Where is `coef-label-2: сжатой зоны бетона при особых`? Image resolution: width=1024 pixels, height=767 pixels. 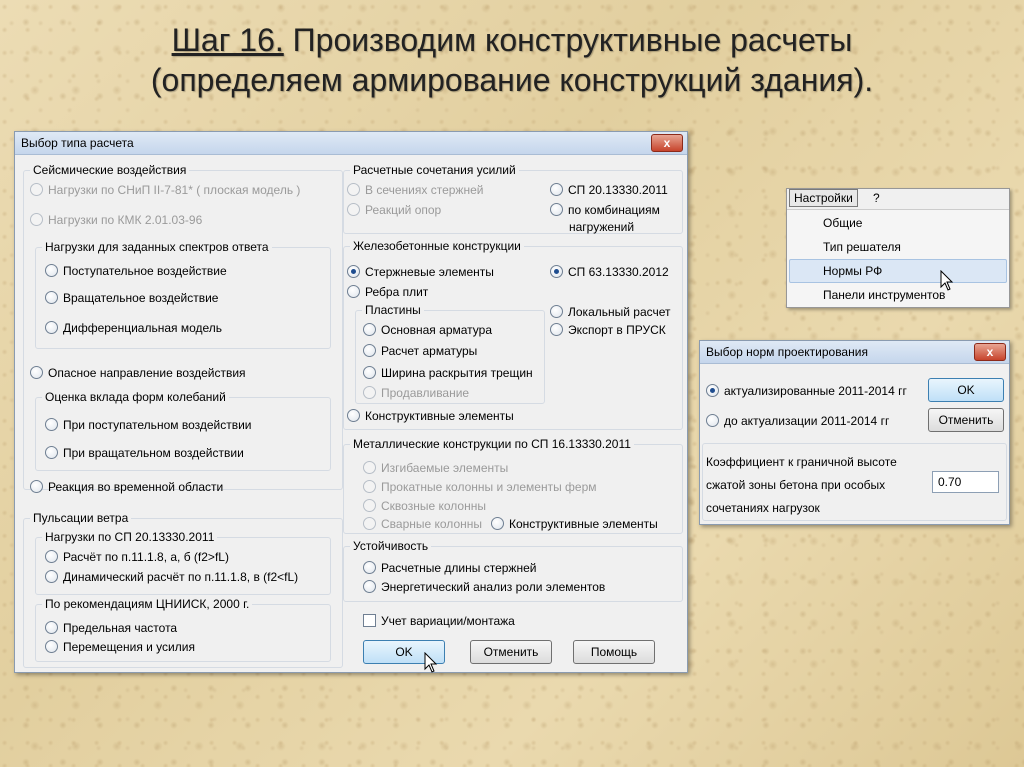 coef-label-2: сжатой зоны бетона при особых is located at coordinates (796, 485).